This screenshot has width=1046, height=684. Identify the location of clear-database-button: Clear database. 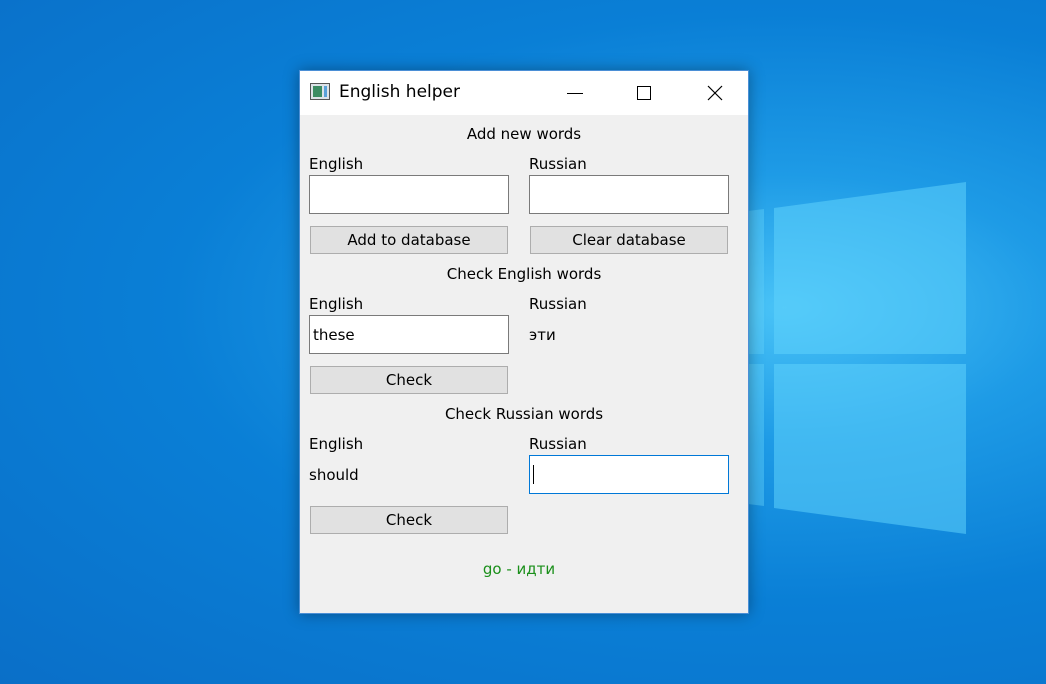
(629, 240).